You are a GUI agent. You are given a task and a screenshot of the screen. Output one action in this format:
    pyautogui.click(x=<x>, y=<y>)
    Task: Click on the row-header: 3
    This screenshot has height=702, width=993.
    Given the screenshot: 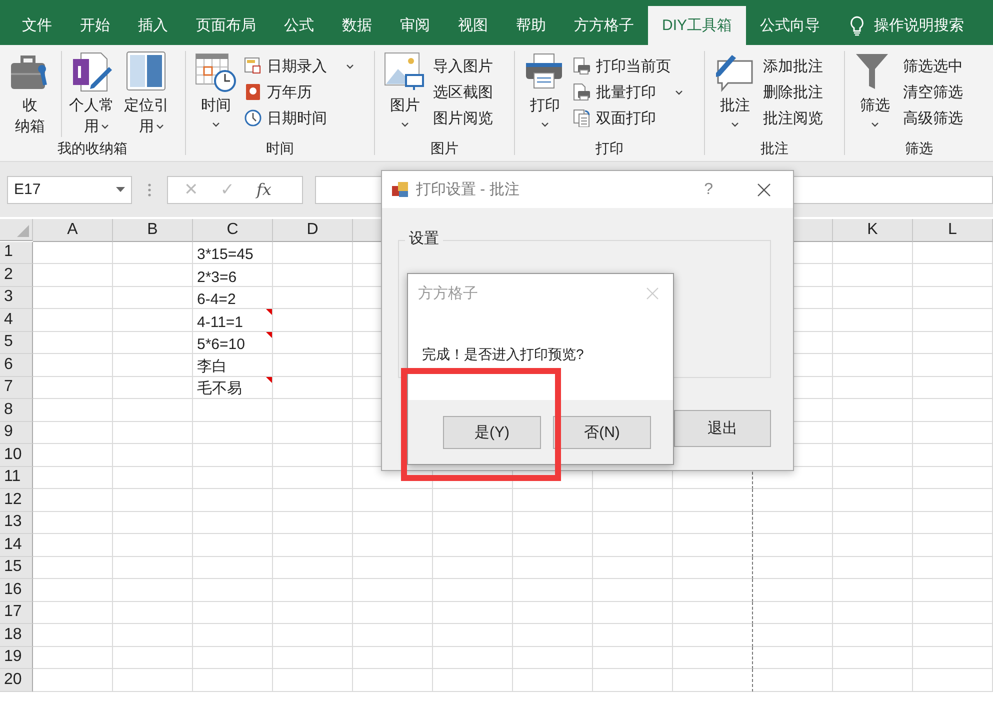 What is the action you would take?
    pyautogui.click(x=16, y=297)
    